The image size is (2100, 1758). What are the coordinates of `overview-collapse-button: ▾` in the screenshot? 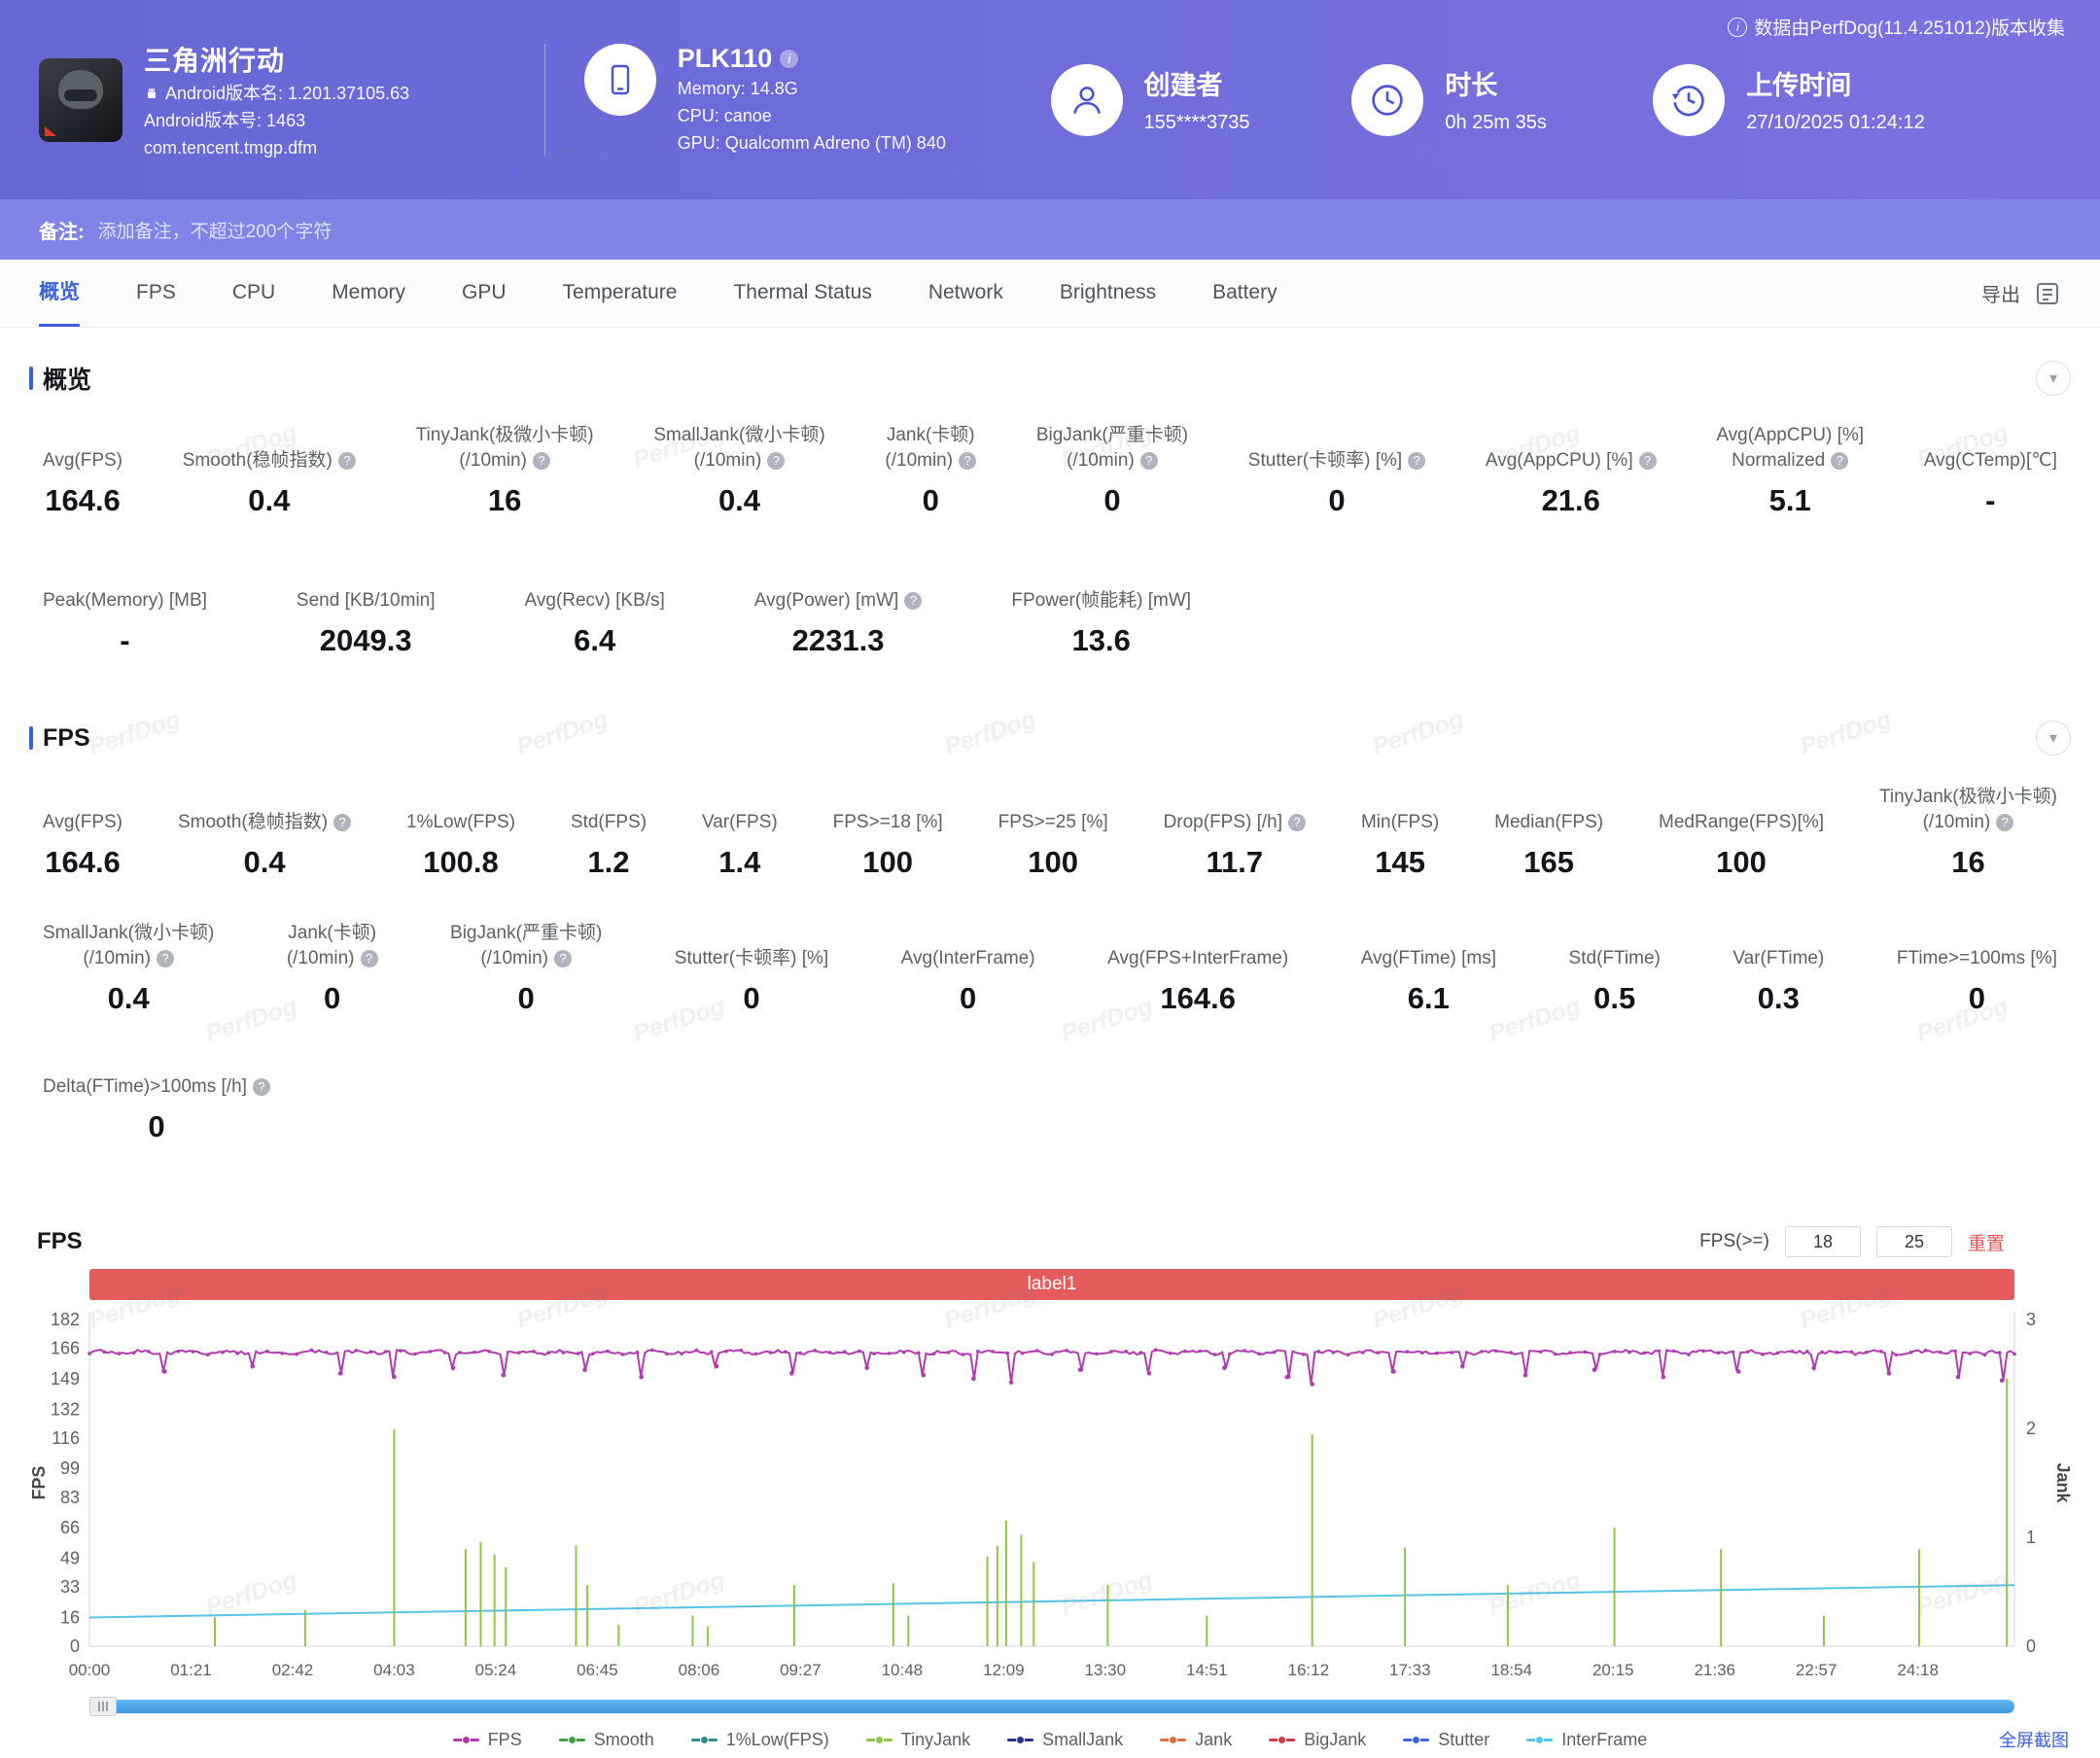 It's located at (2053, 378).